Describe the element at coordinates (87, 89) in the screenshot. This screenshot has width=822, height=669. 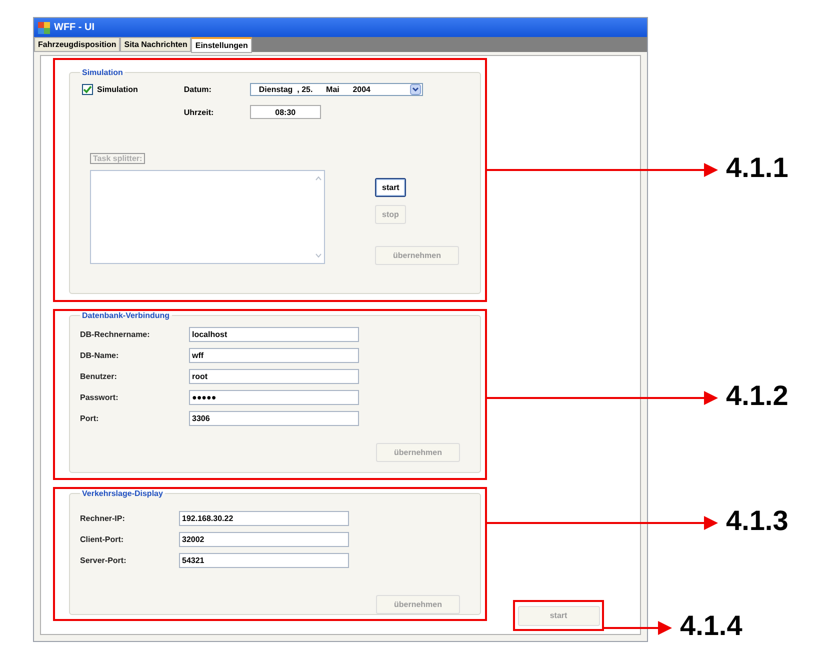
I see `check-icon` at that location.